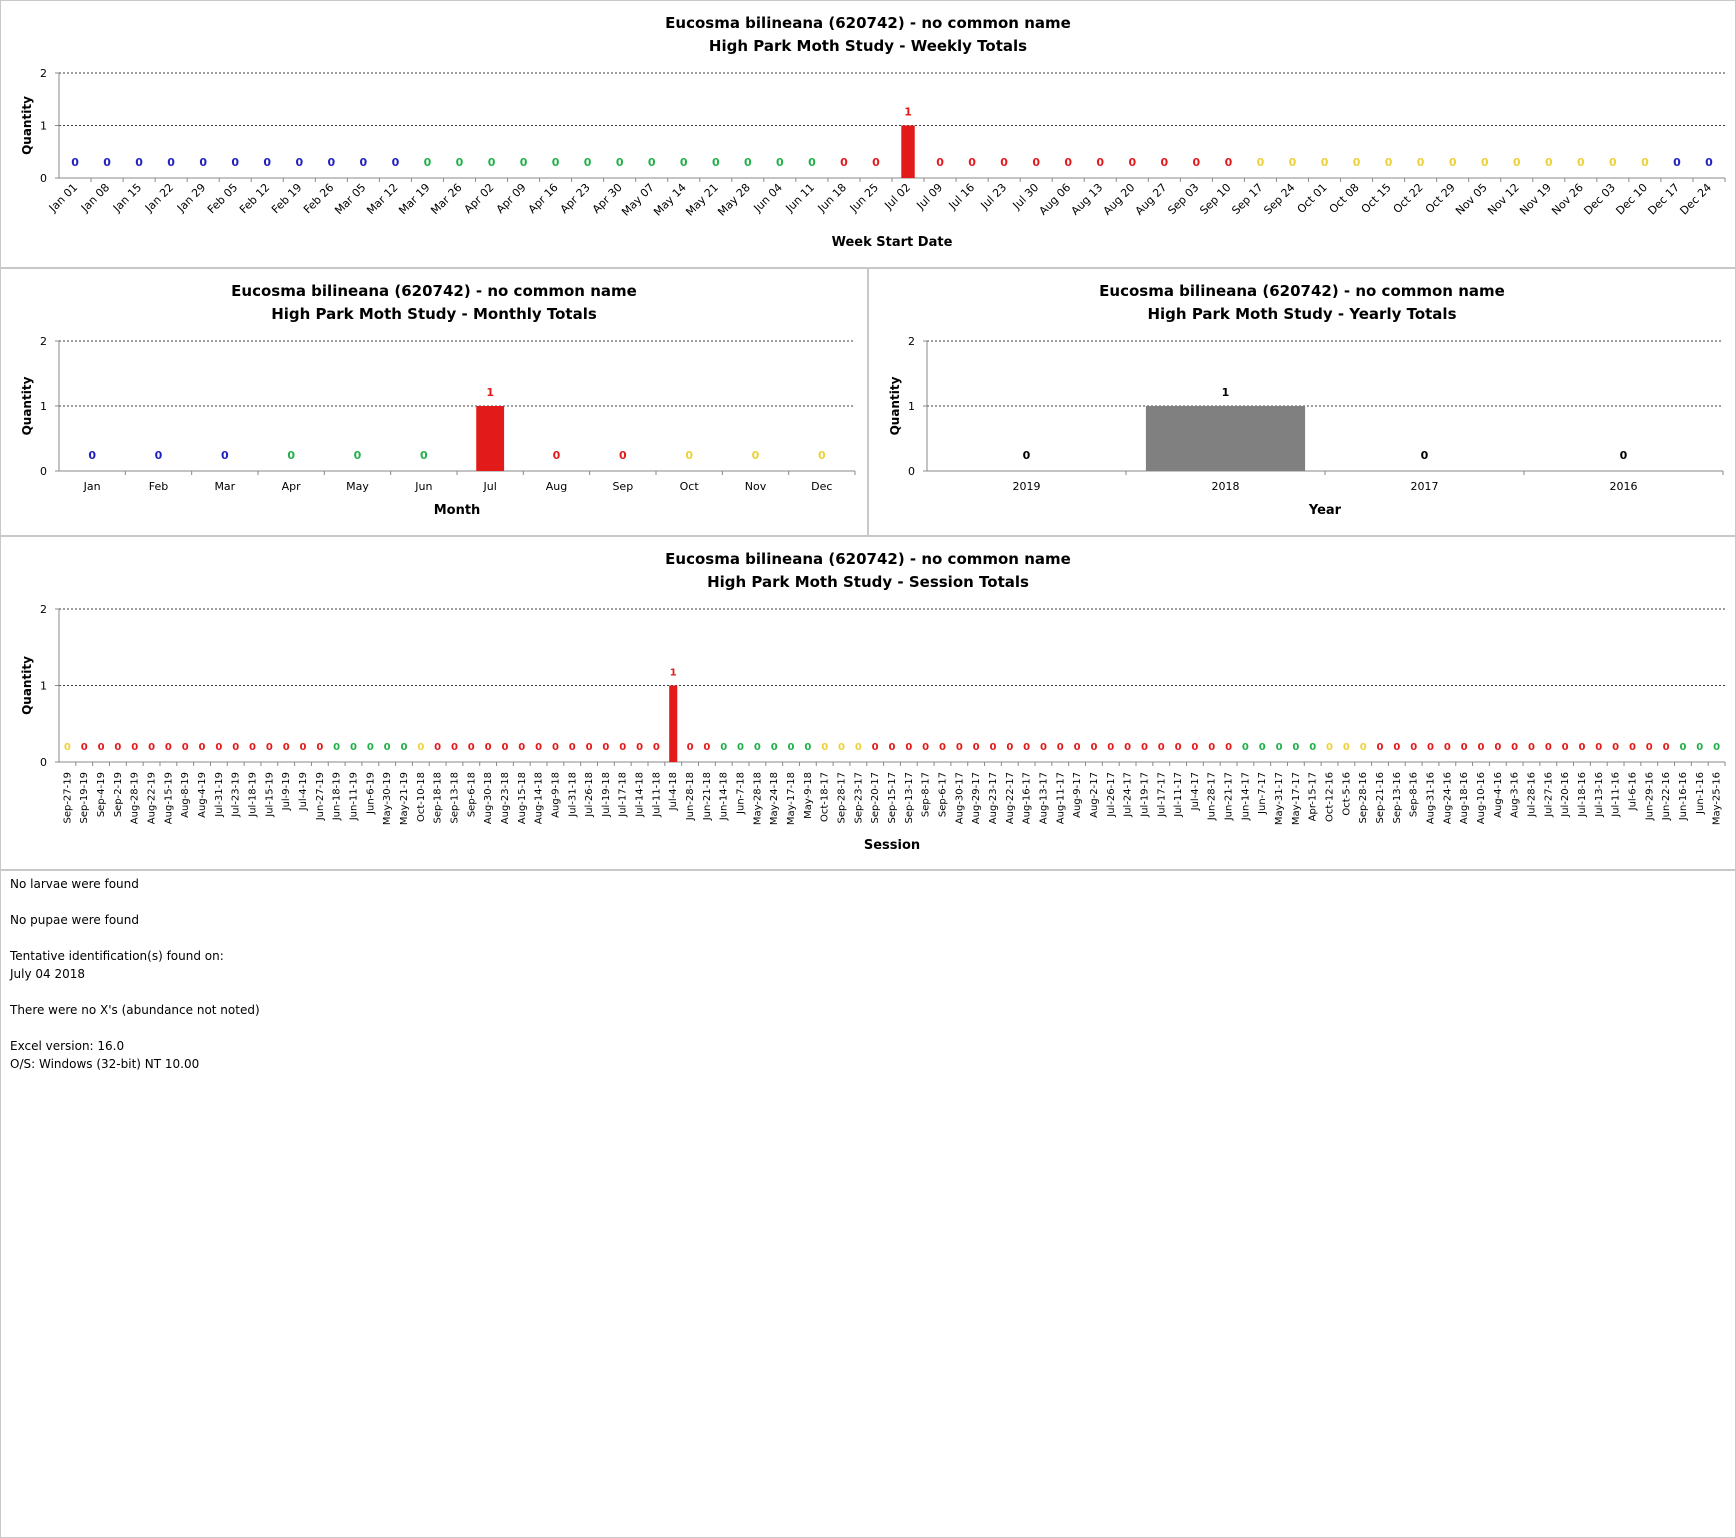 The image size is (1736, 1538). I want to click on x-tick-label: Jul-19-17, so click(1144, 795).